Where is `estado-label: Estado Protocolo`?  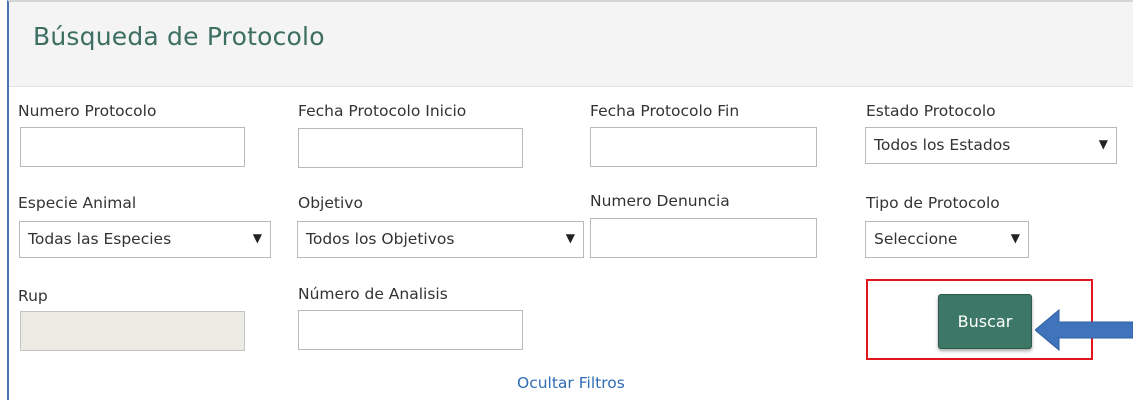 estado-label: Estado Protocolo is located at coordinates (931, 111).